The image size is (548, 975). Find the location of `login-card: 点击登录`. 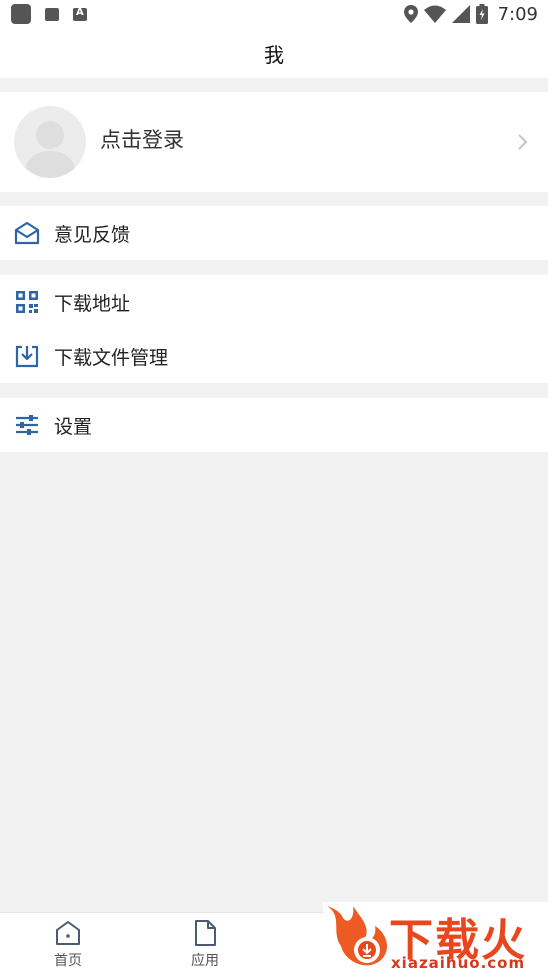

login-card: 点击登录 is located at coordinates (274, 142).